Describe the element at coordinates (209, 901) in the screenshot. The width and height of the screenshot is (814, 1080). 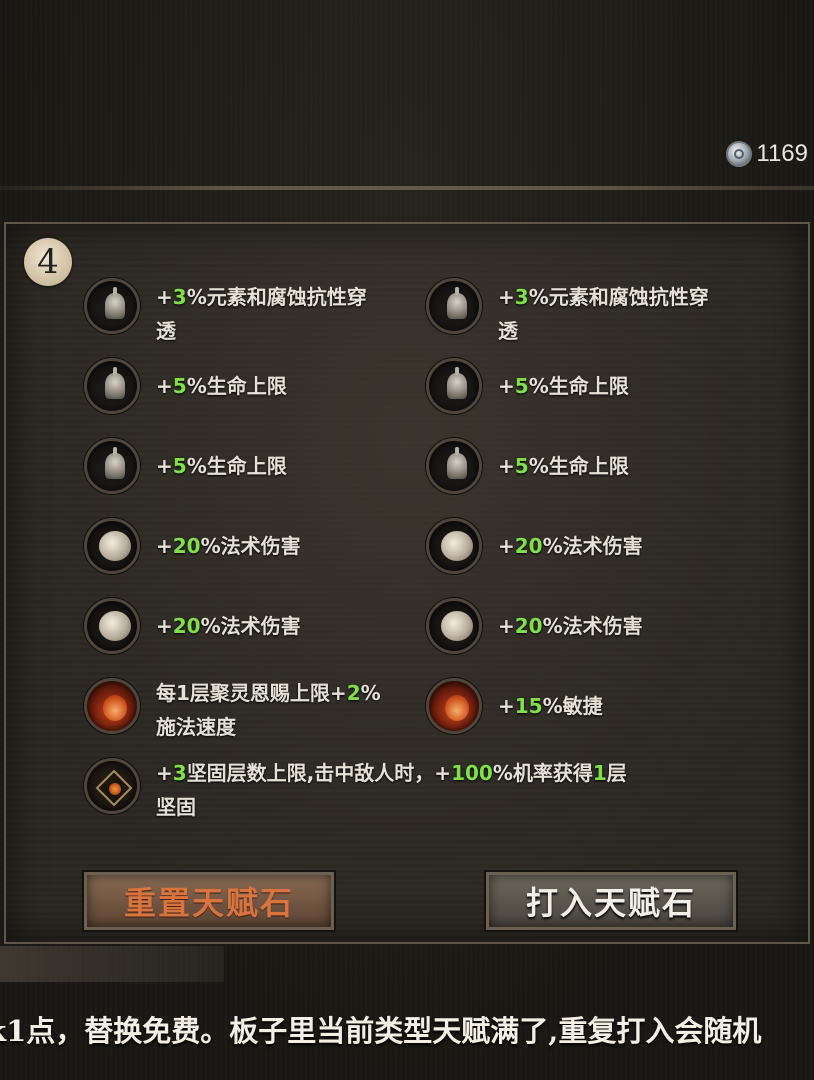
I see `reset-talent-stone-button: 重置天赋石` at that location.